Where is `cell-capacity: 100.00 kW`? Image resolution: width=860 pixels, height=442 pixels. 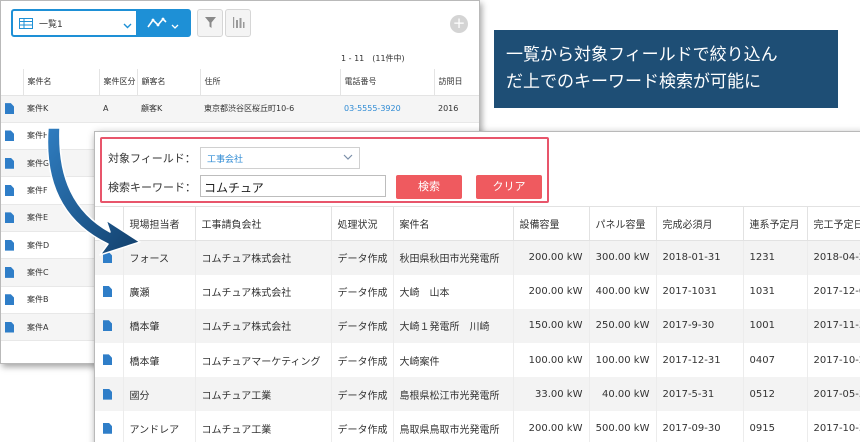 cell-capacity: 100.00 kW is located at coordinates (551, 360).